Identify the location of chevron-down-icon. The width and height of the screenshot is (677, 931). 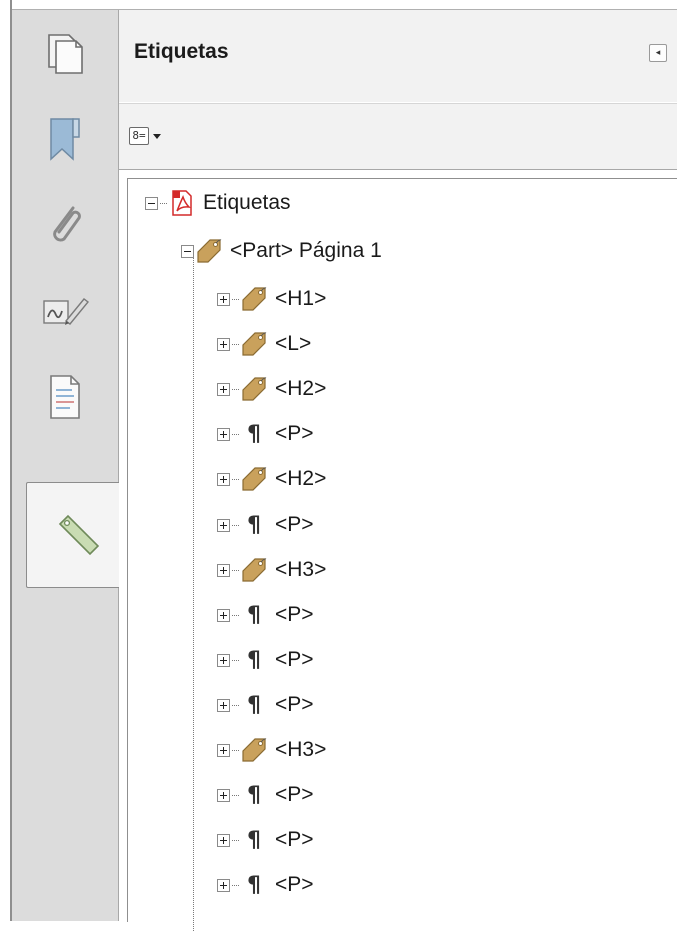
(157, 136).